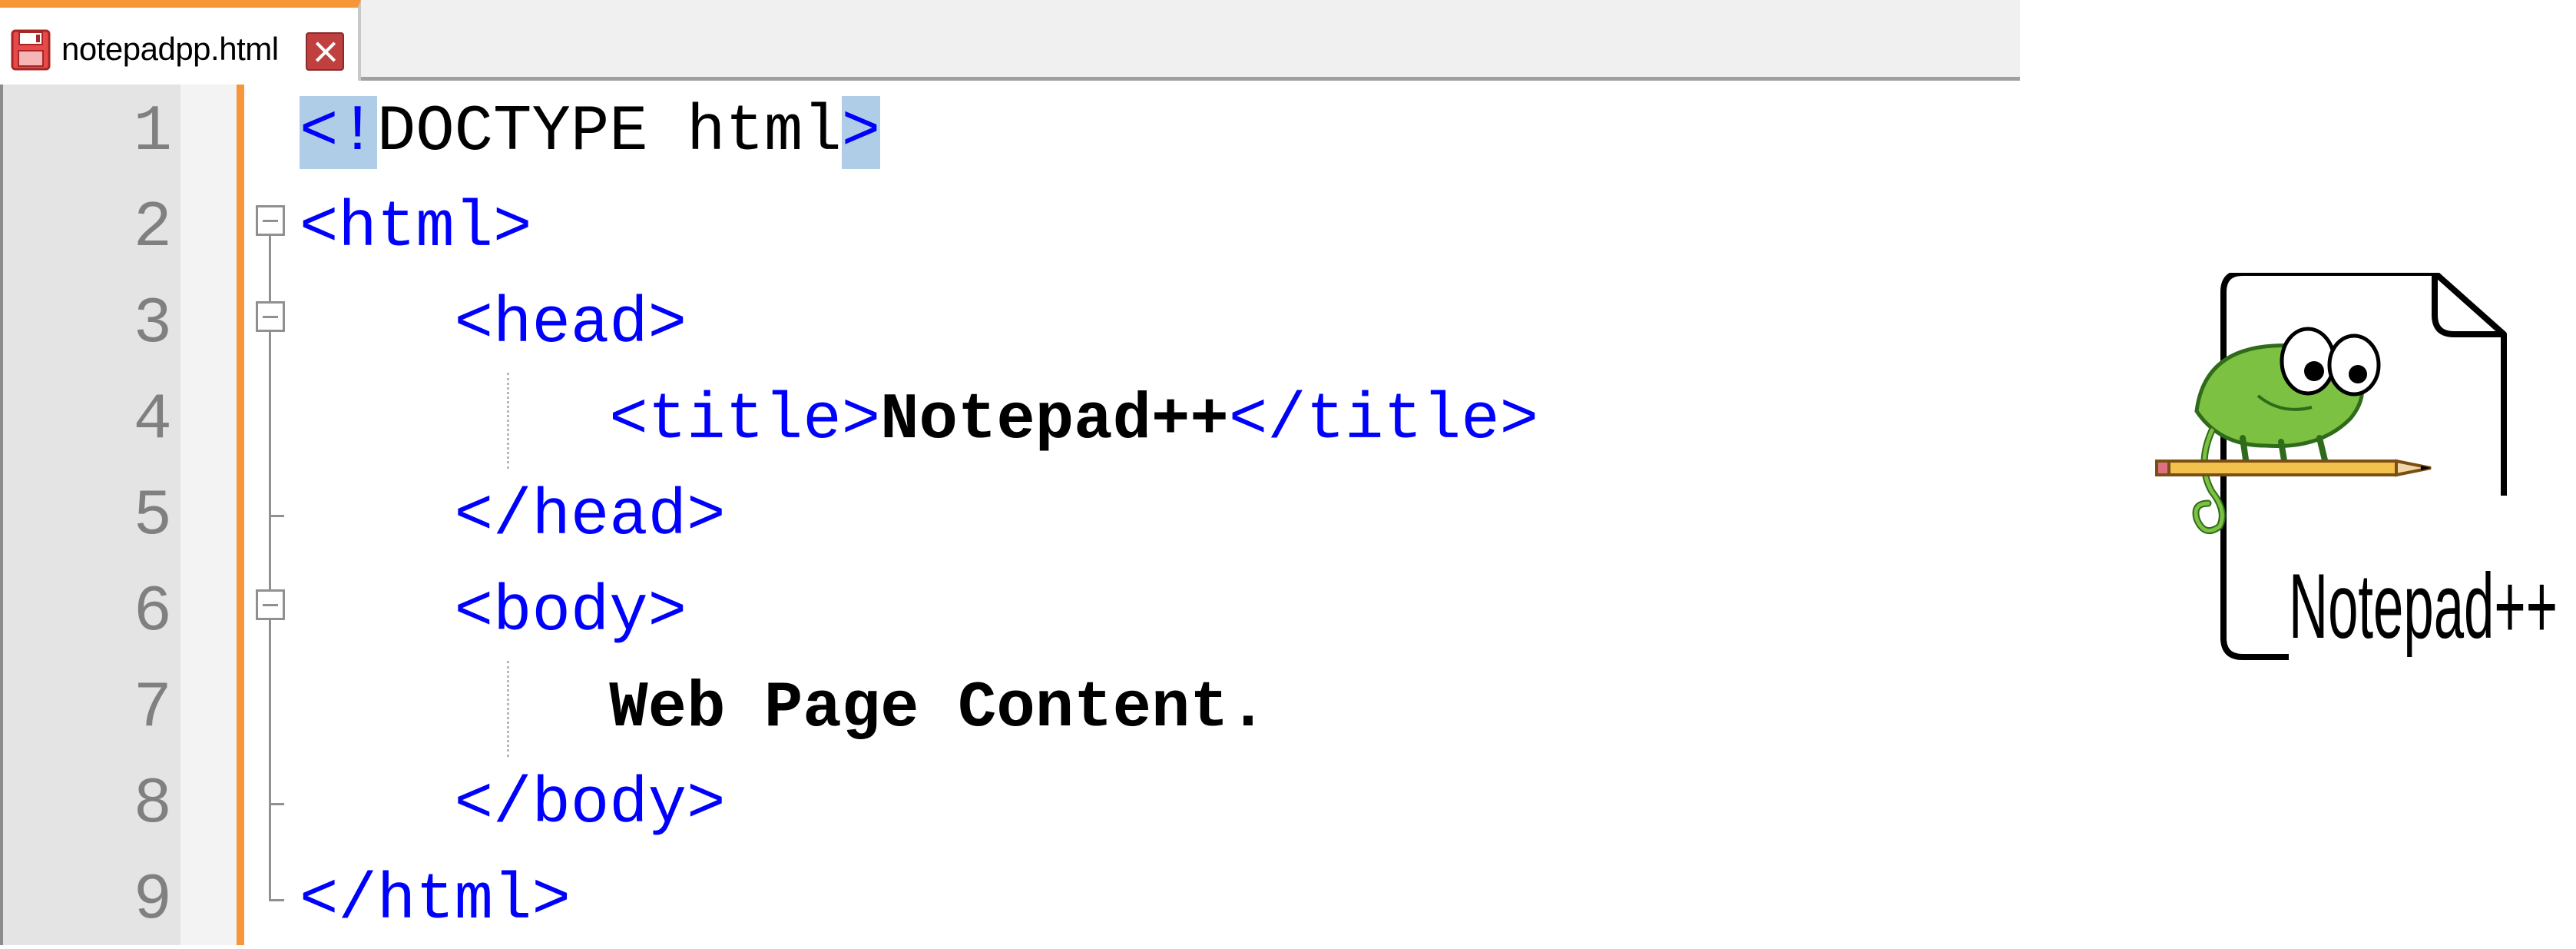 The width and height of the screenshot is (2576, 949). What do you see at coordinates (570, 324) in the screenshot?
I see `html-tag: <head>` at bounding box center [570, 324].